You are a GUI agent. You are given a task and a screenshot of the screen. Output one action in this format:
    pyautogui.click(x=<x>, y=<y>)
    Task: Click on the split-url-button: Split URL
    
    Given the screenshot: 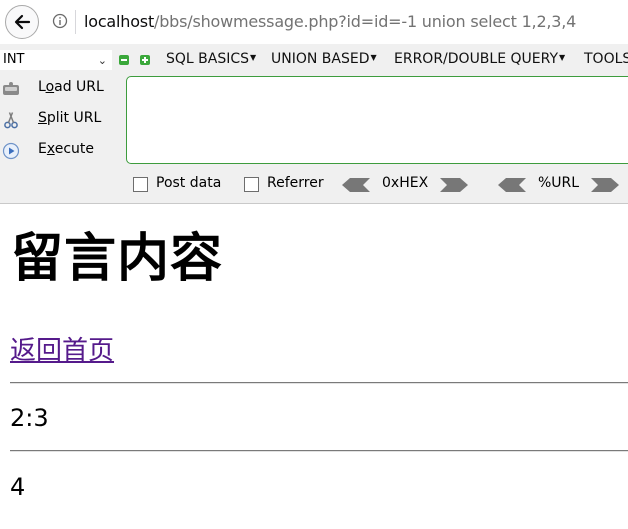 What is the action you would take?
    pyautogui.click(x=59, y=120)
    